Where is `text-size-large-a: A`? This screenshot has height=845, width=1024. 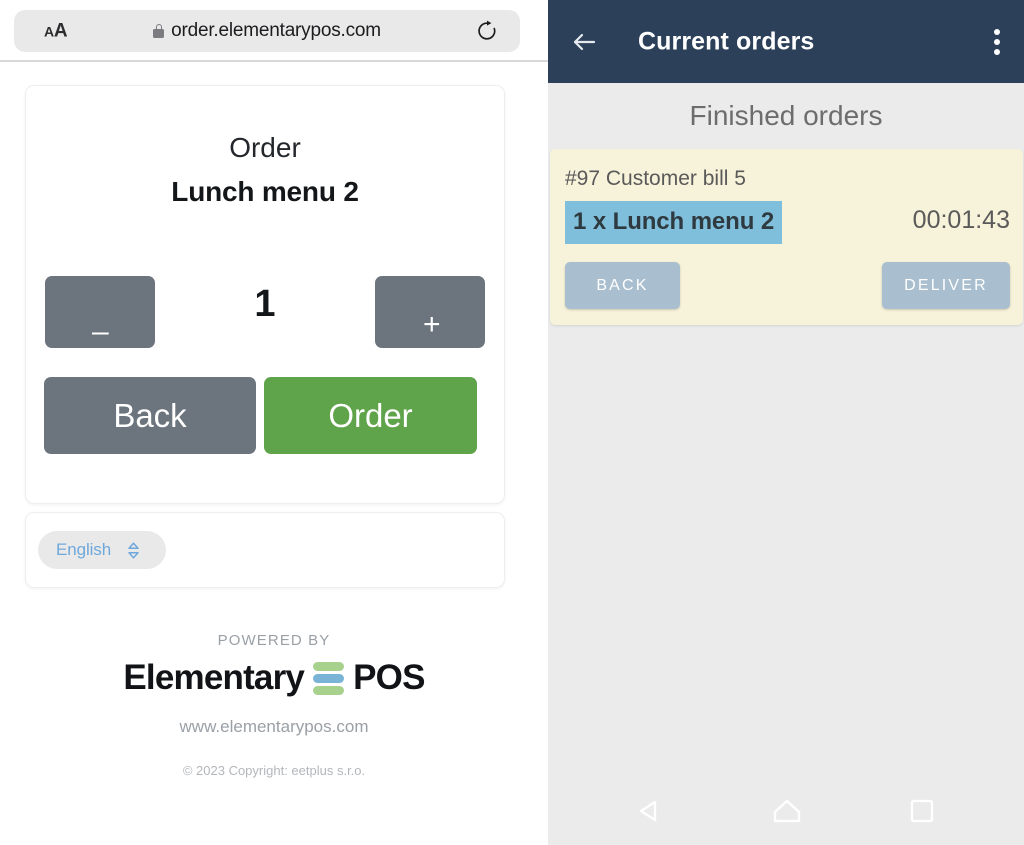
text-size-large-a: A is located at coordinates (60, 31).